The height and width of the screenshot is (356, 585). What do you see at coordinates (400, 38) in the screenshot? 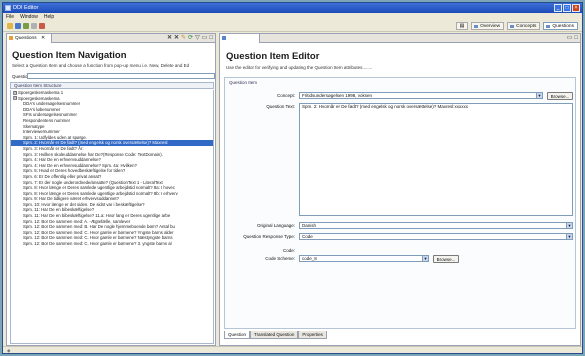
I see `editor-tab-bar: ▭ □` at bounding box center [400, 38].